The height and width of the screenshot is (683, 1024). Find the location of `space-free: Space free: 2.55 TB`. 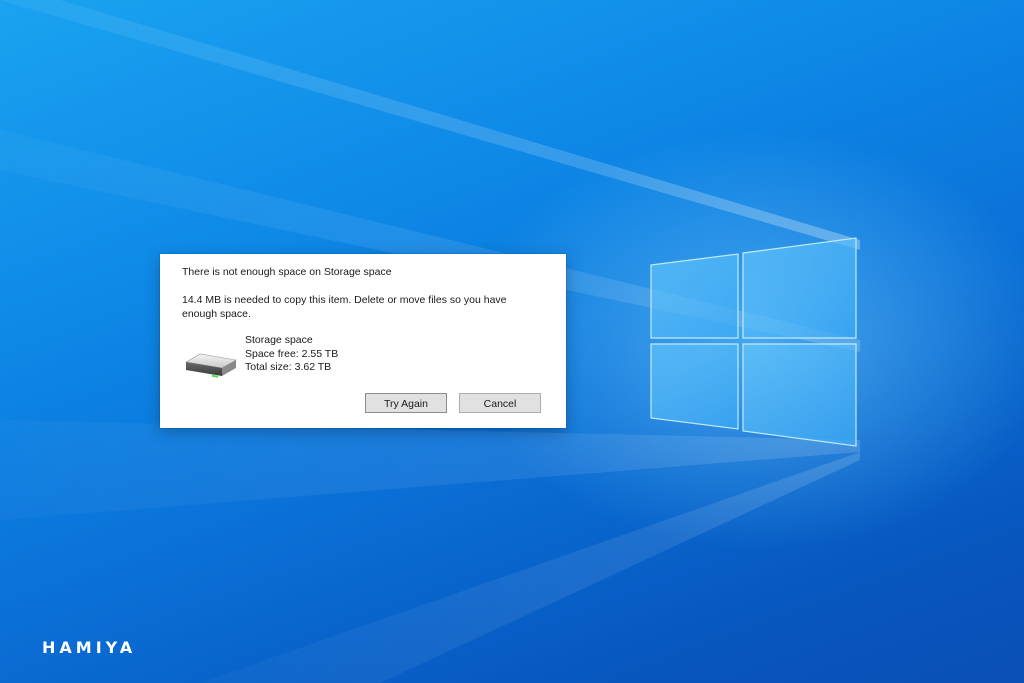

space-free: Space free: 2.55 TB is located at coordinates (292, 353).